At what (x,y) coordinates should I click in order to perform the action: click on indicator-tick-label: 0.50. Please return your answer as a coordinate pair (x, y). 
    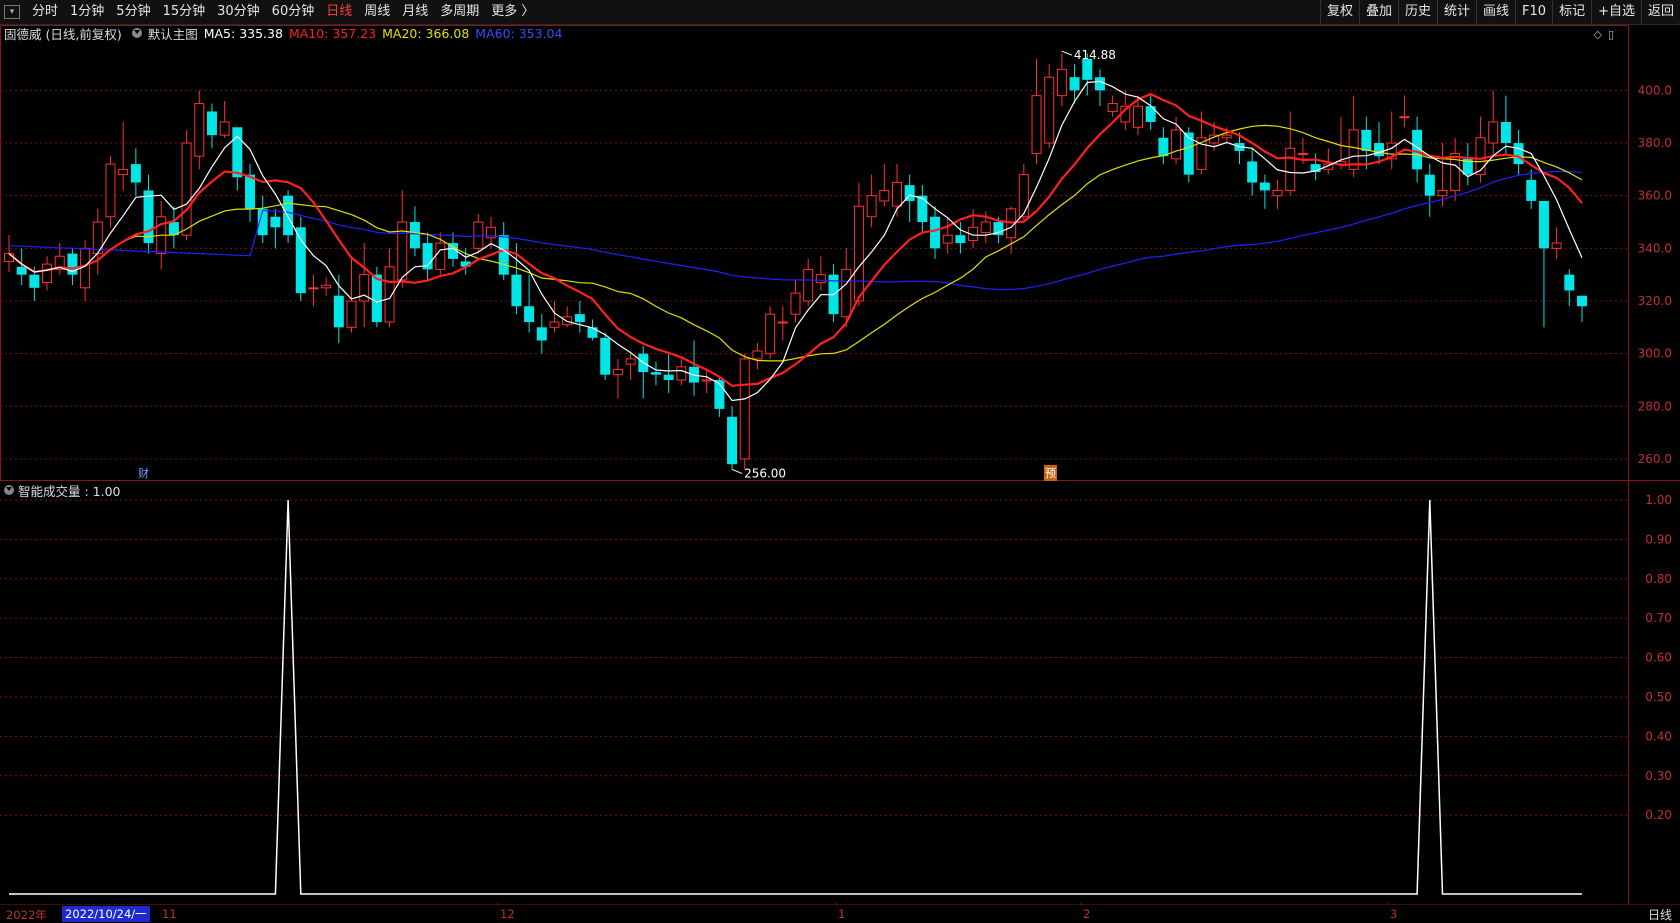
    Looking at the image, I should click on (1658, 697).